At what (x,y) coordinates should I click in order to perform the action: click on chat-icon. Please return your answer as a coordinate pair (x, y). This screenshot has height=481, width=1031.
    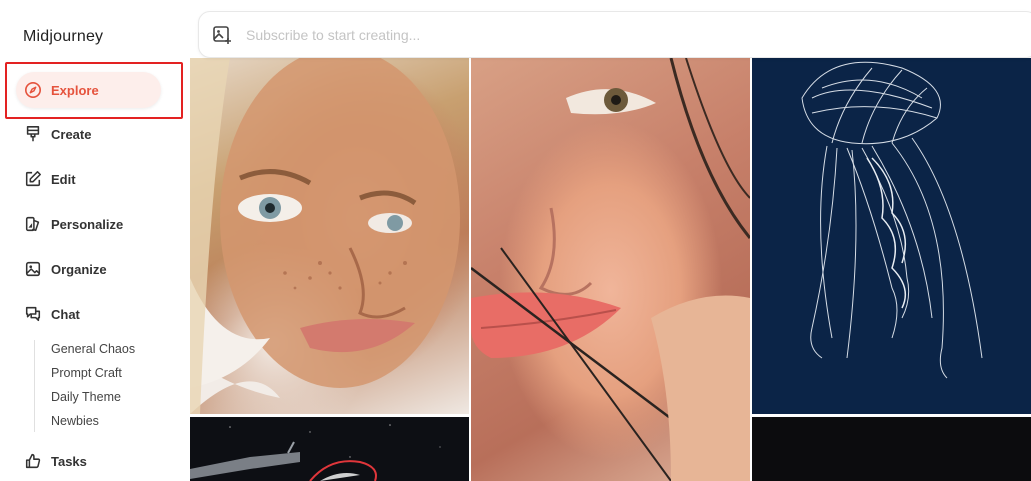
    Looking at the image, I should click on (33, 314).